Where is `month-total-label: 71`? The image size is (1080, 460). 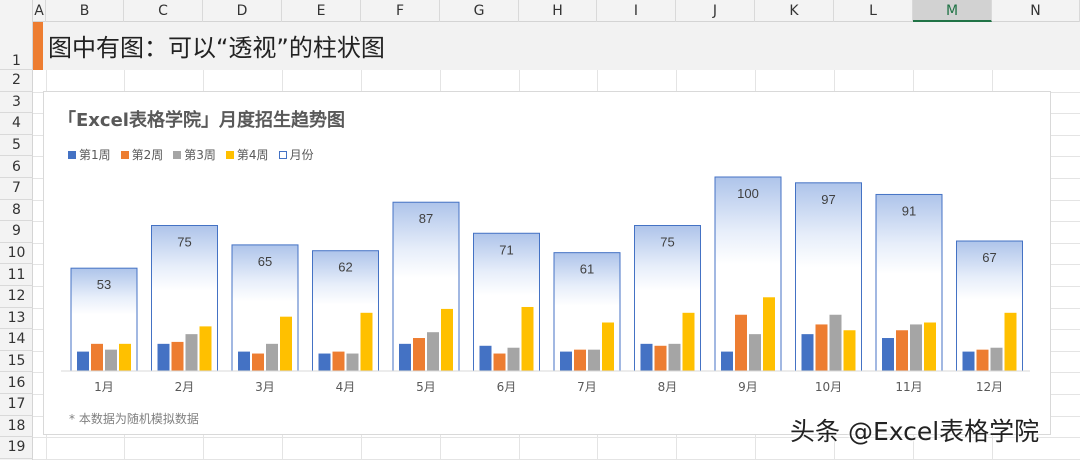
month-total-label: 71 is located at coordinates (506, 249).